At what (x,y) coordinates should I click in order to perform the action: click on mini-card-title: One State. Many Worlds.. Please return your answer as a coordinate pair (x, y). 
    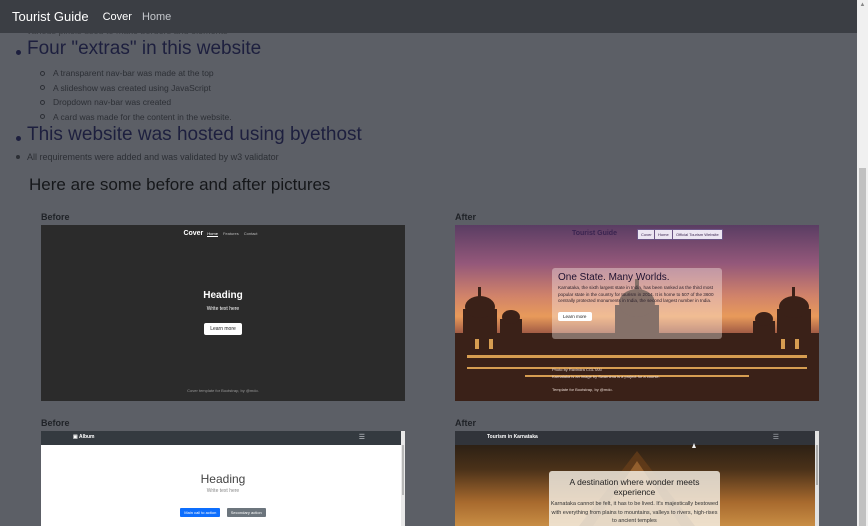
    Looking at the image, I should click on (614, 277).